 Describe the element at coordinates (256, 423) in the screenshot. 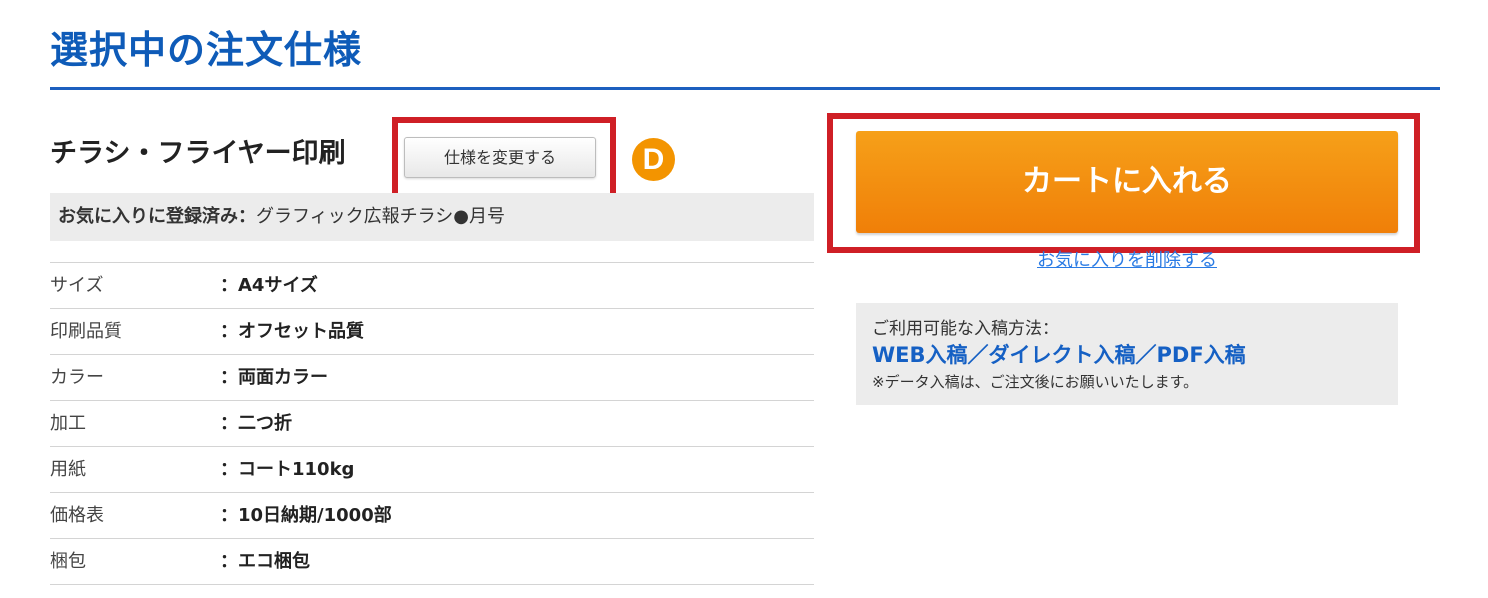

I see `spec-value: ：二つ折` at that location.